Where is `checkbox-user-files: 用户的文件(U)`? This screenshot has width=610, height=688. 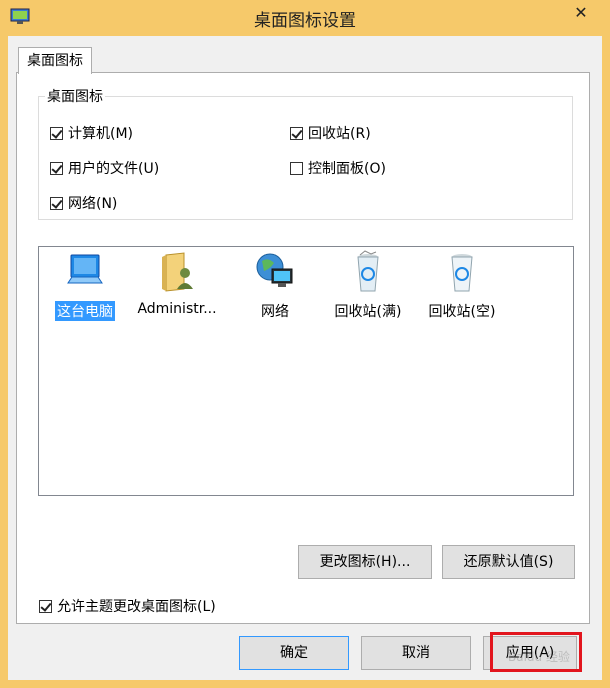
checkbox-user-files: 用户的文件(U) is located at coordinates (104, 168).